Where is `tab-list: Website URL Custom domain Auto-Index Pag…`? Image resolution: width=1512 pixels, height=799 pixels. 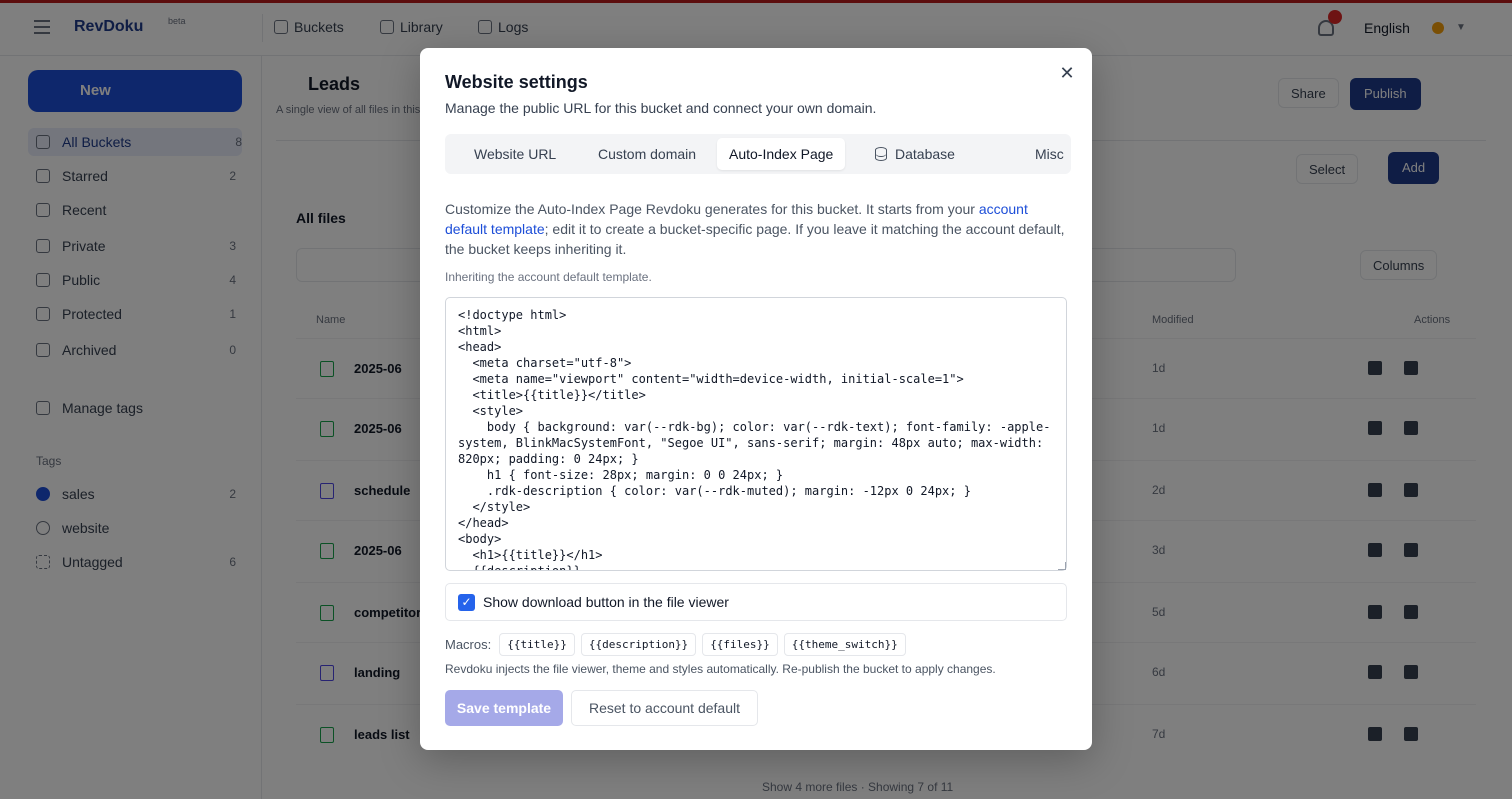
tab-list: Website URL Custom domain Auto-Index Pag… is located at coordinates (758, 154).